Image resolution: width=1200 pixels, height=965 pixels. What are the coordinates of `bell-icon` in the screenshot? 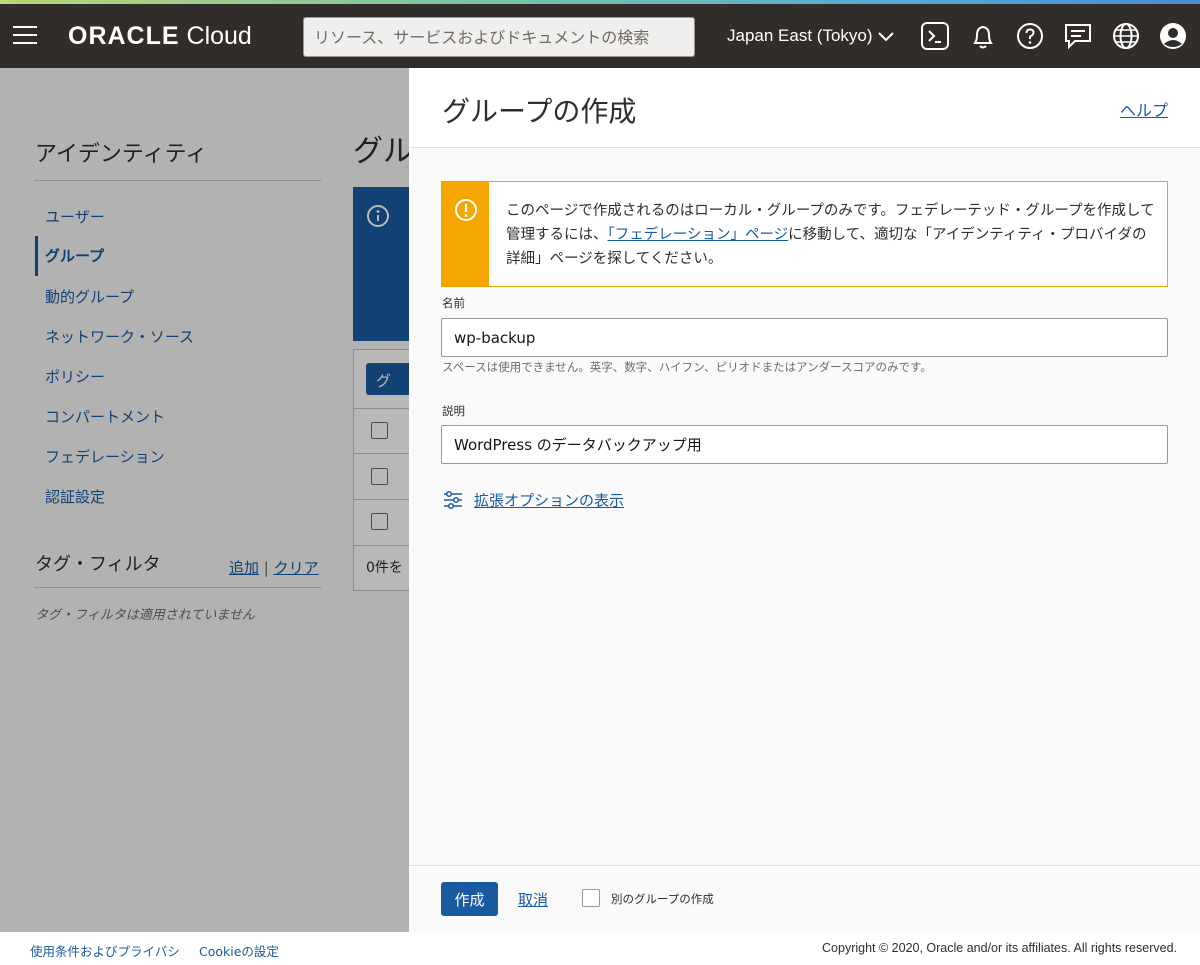 It's located at (983, 36).